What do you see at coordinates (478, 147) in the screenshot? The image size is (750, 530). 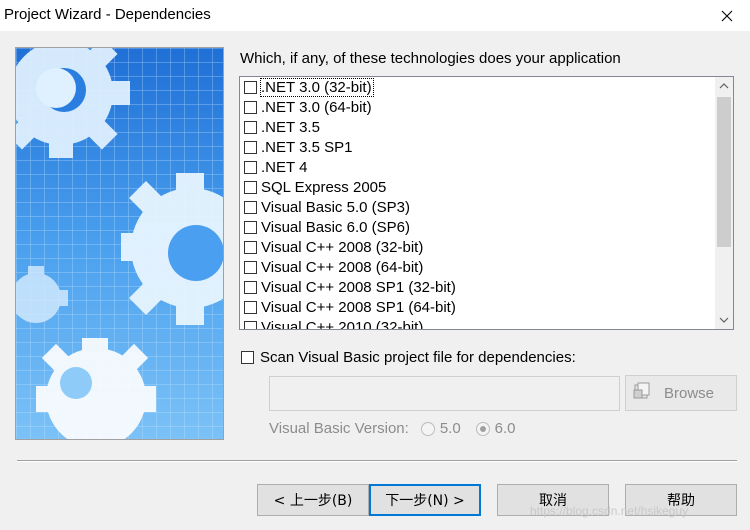 I see `dependency-list-item: .NET 3.5 SP1` at bounding box center [478, 147].